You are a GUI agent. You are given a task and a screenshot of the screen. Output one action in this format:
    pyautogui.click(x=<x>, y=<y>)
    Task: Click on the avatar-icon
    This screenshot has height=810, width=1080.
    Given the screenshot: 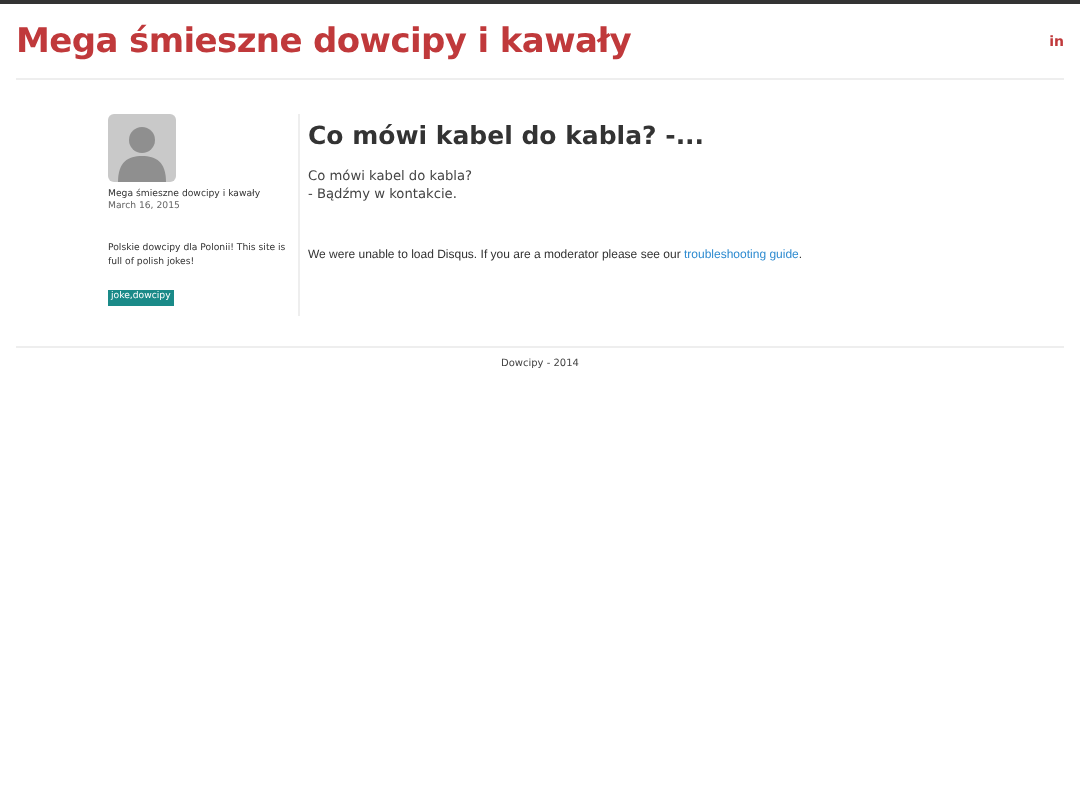 What is the action you would take?
    pyautogui.click(x=142, y=148)
    